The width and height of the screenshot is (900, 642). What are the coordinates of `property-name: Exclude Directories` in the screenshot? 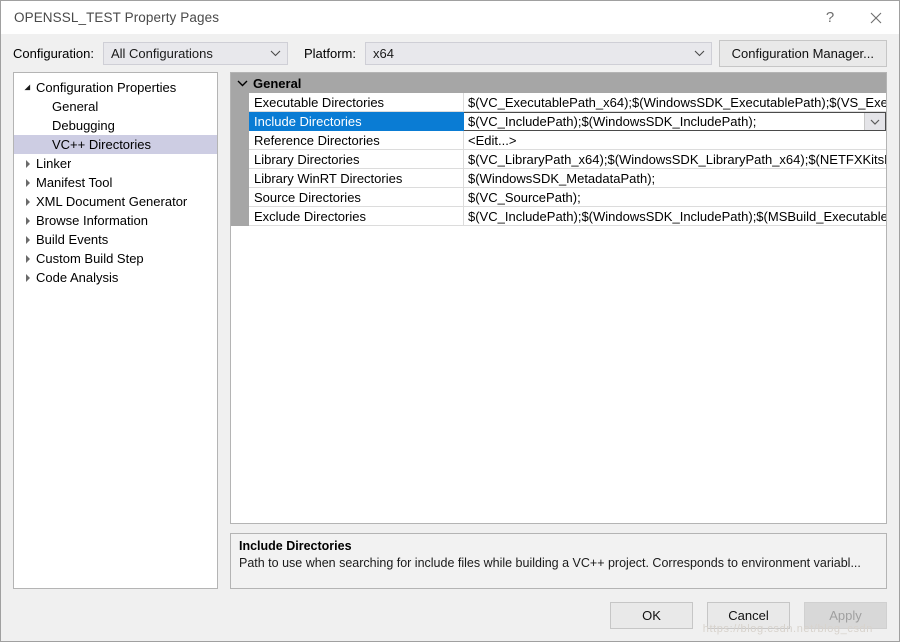 It's located at (356, 216).